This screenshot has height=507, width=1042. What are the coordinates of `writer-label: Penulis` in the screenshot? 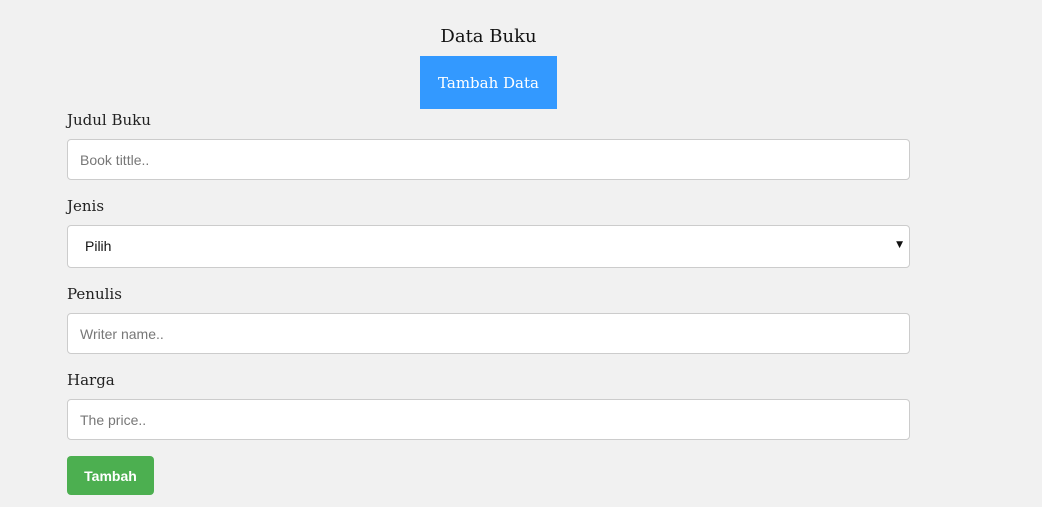 It's located at (94, 294).